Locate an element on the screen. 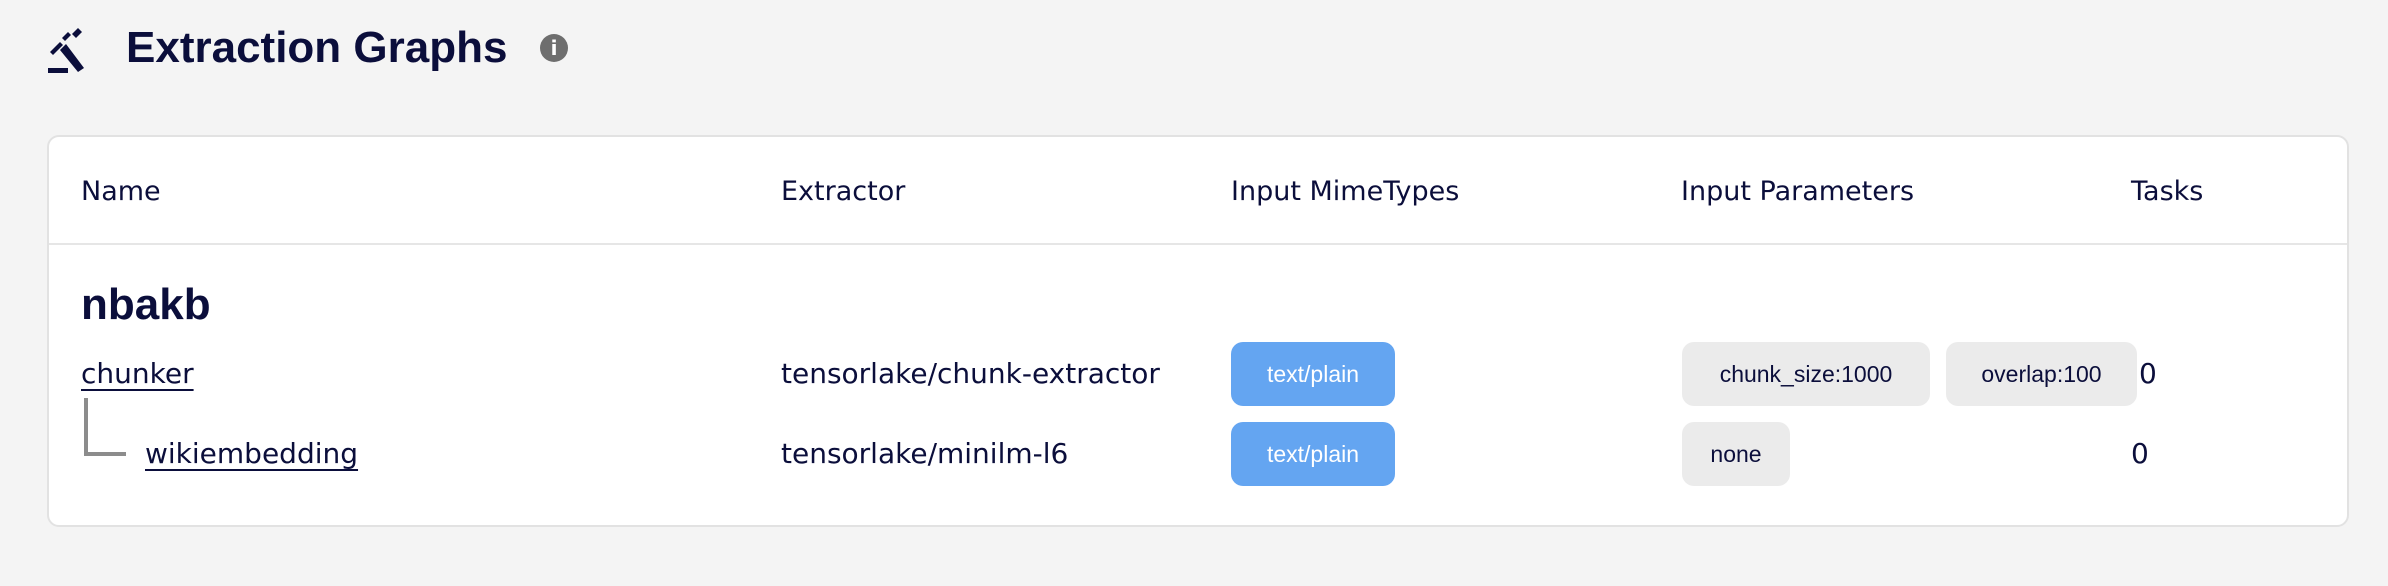 Image resolution: width=2388 pixels, height=586 pixels. page-title: Extraction Graphs is located at coordinates (317, 47).